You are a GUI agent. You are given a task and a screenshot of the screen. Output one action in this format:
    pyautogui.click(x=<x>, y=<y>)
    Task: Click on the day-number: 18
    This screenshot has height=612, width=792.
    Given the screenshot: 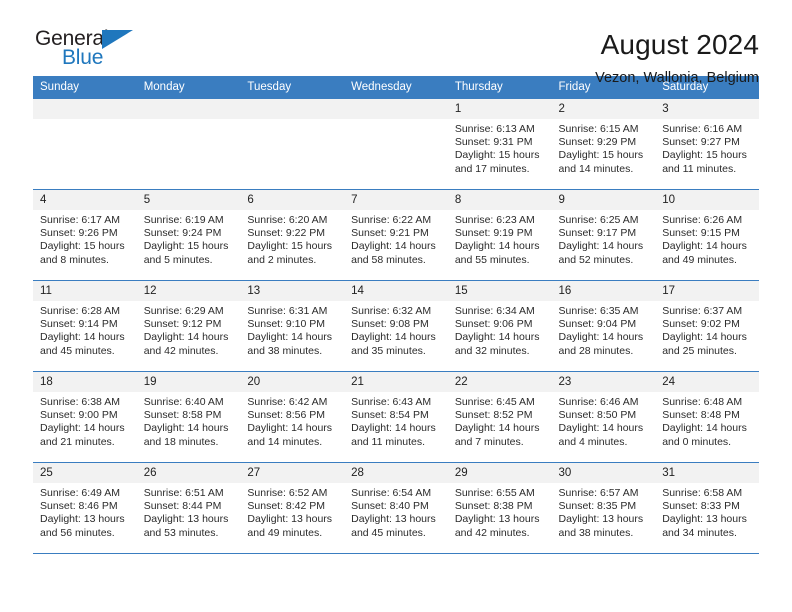 What is the action you would take?
    pyautogui.click(x=85, y=382)
    